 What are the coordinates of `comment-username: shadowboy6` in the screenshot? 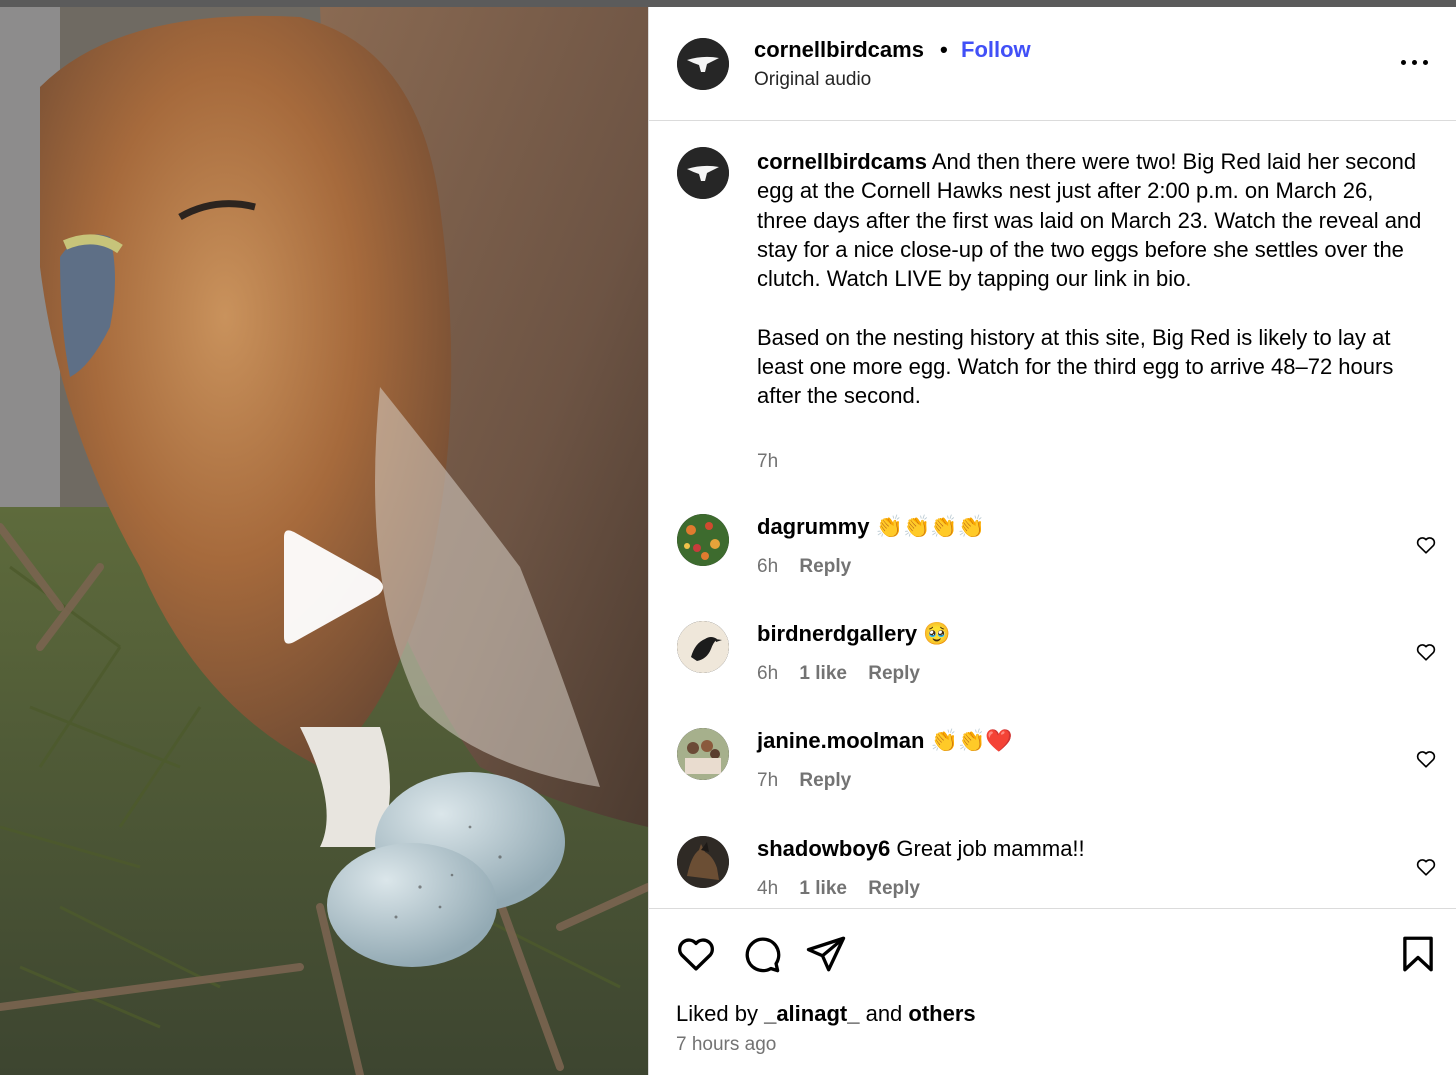 It's located at (823, 848).